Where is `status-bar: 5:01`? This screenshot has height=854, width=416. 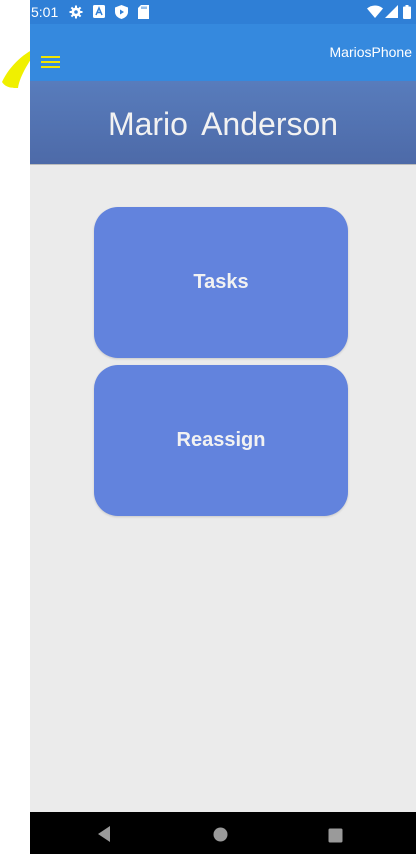
status-bar: 5:01 is located at coordinates (223, 12).